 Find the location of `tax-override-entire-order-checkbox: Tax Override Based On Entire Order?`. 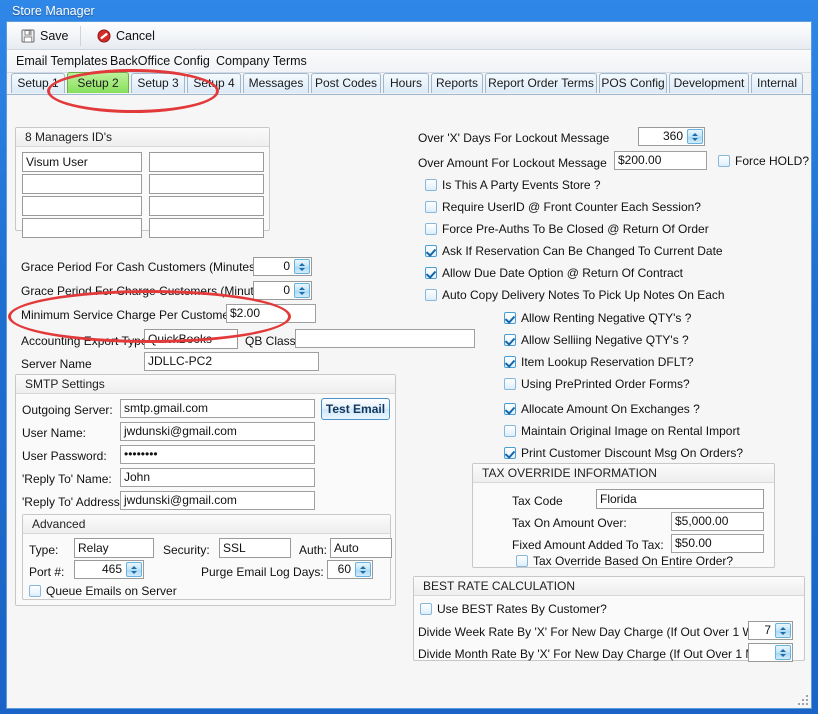

tax-override-entire-order-checkbox: Tax Override Based On Entire Order? is located at coordinates (624, 561).